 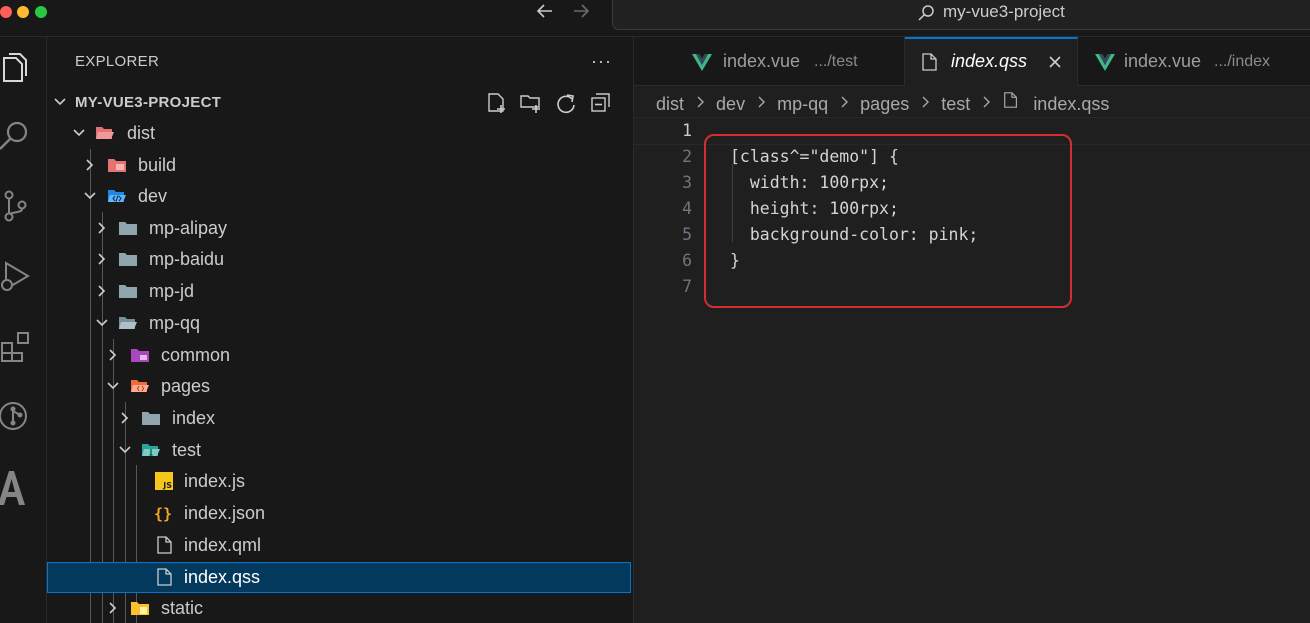 What do you see at coordinates (339, 481) in the screenshot?
I see `tree-item-index-js: JS index.js` at bounding box center [339, 481].